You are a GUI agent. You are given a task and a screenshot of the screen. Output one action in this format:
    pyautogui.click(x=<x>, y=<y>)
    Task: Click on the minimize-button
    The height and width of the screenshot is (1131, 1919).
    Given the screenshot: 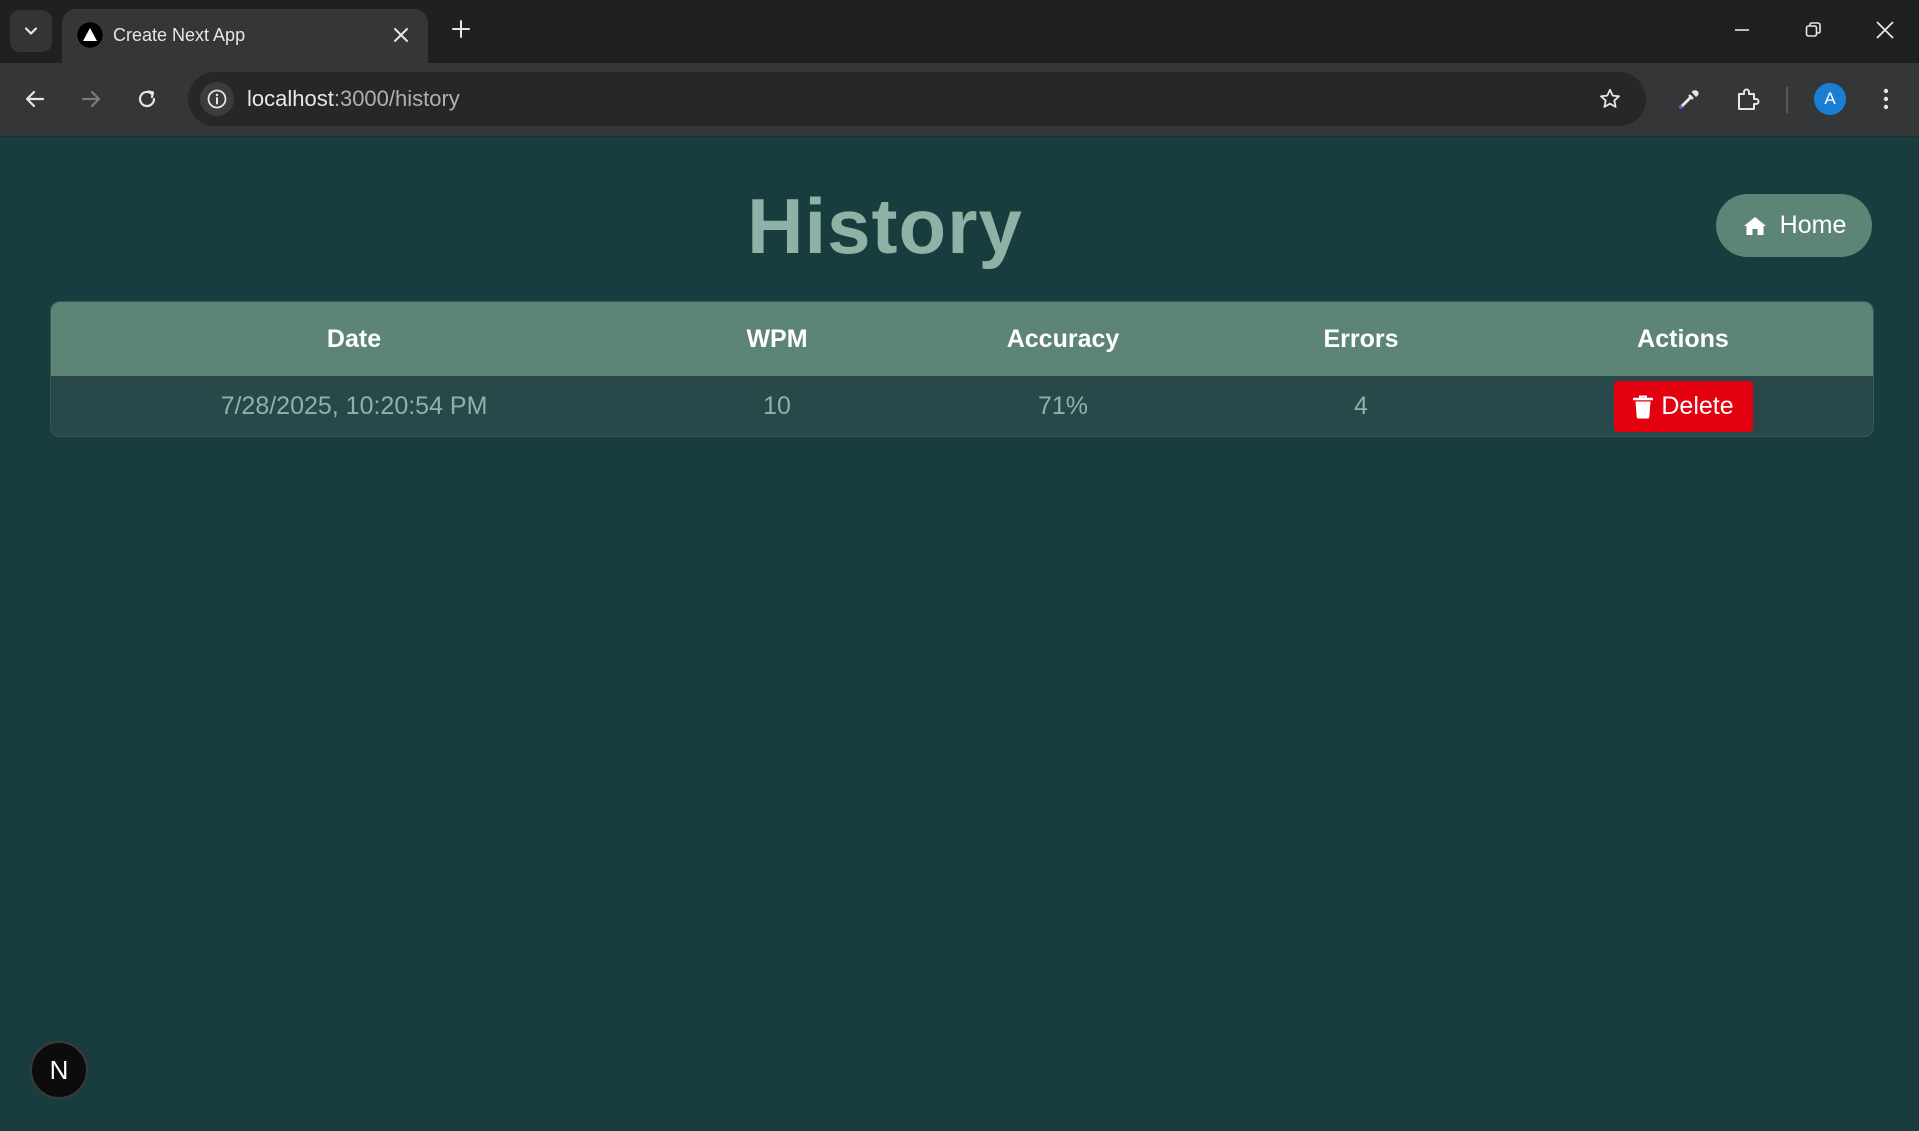 What is the action you would take?
    pyautogui.click(x=1742, y=30)
    